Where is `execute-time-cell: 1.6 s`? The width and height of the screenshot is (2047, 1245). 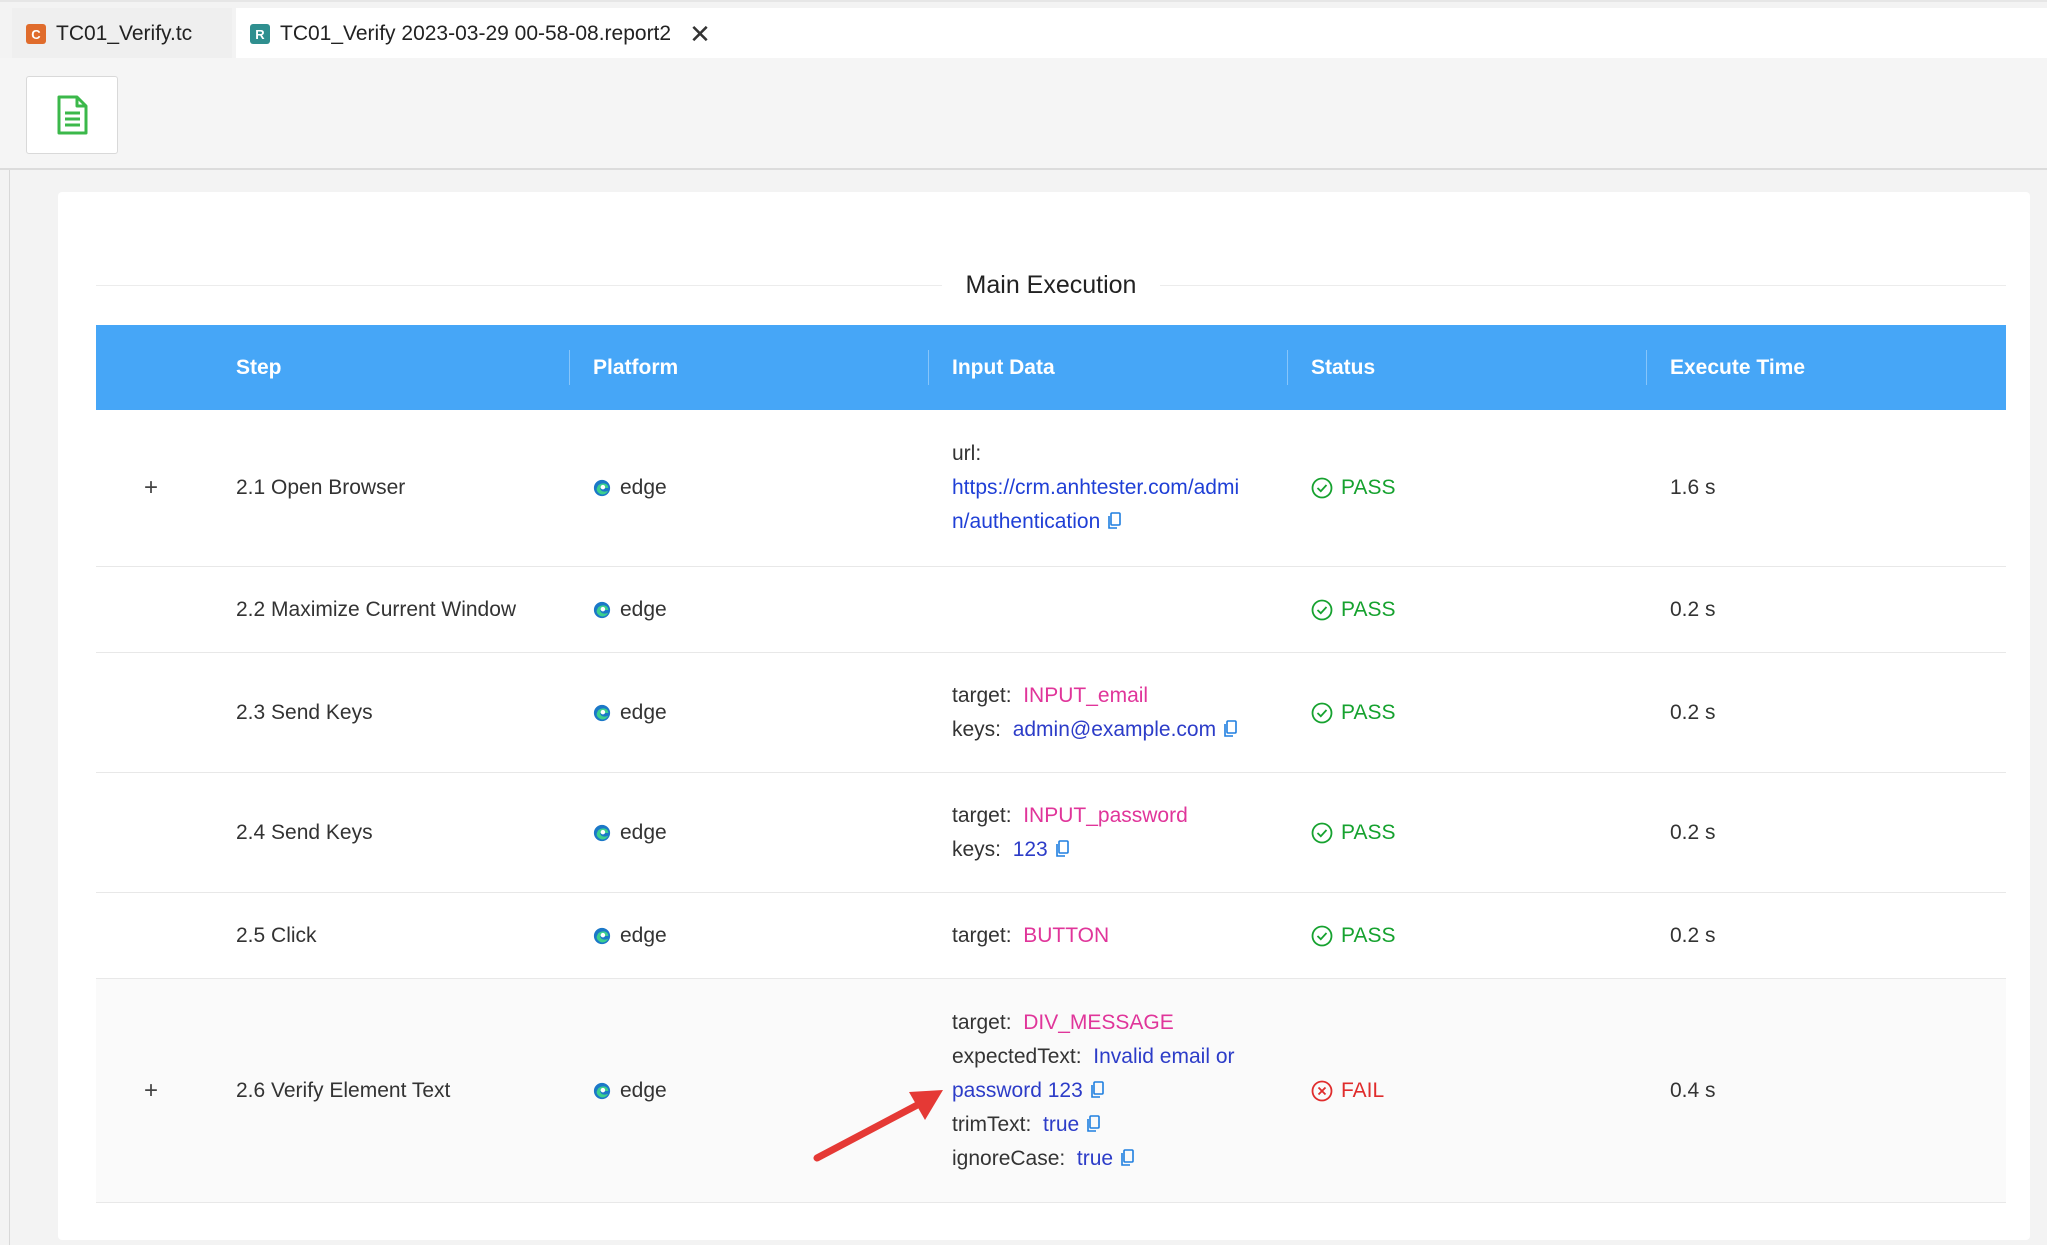
execute-time-cell: 1.6 s is located at coordinates (1693, 487).